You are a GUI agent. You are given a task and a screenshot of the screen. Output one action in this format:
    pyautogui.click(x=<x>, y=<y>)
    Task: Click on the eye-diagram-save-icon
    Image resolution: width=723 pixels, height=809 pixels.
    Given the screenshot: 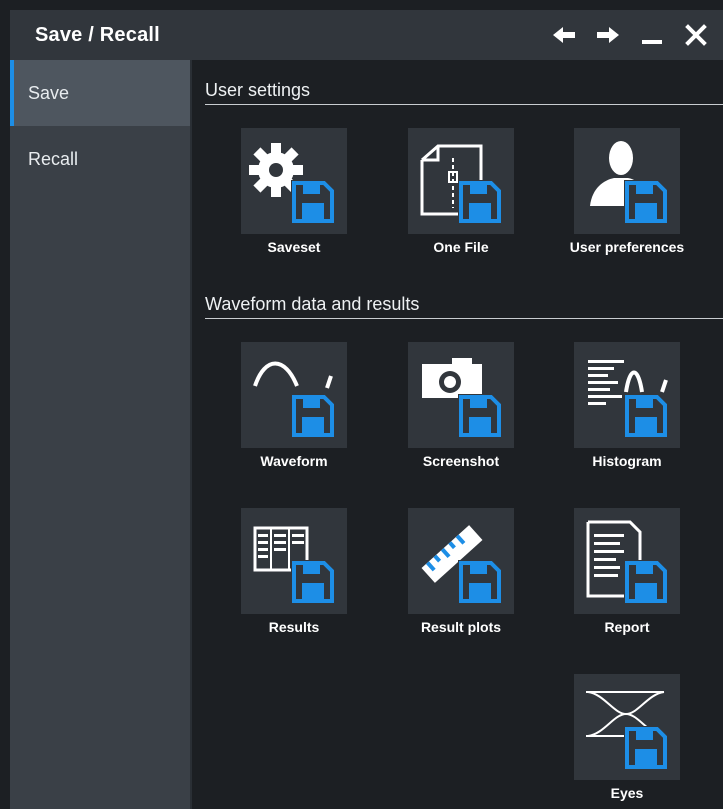 What is the action you would take?
    pyautogui.click(x=627, y=730)
    